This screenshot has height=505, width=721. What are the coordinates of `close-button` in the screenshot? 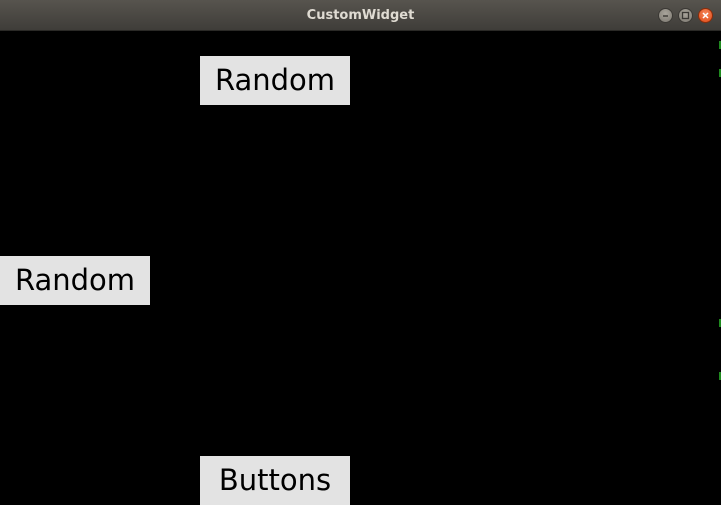 It's located at (705, 15).